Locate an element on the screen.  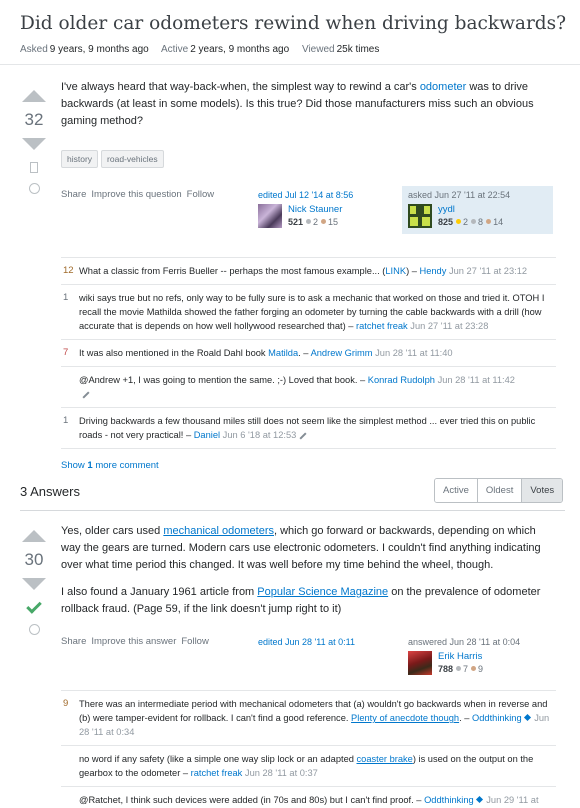
question-score: 32 is located at coordinates (34, 119).